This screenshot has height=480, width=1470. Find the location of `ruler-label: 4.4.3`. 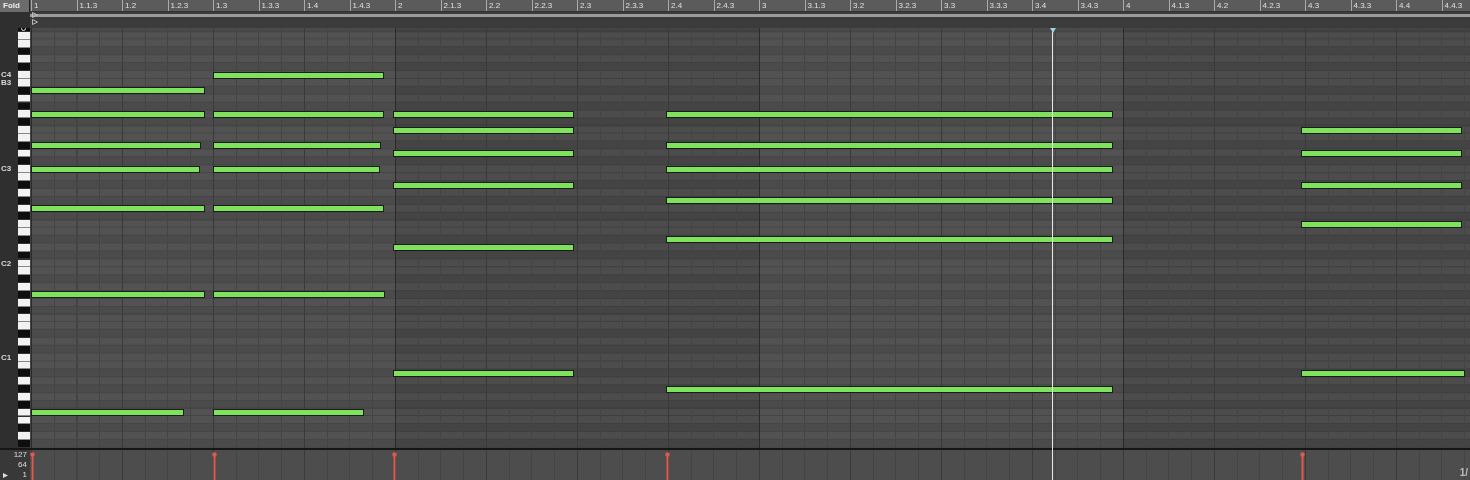

ruler-label: 4.4.3 is located at coordinates (1452, 5).